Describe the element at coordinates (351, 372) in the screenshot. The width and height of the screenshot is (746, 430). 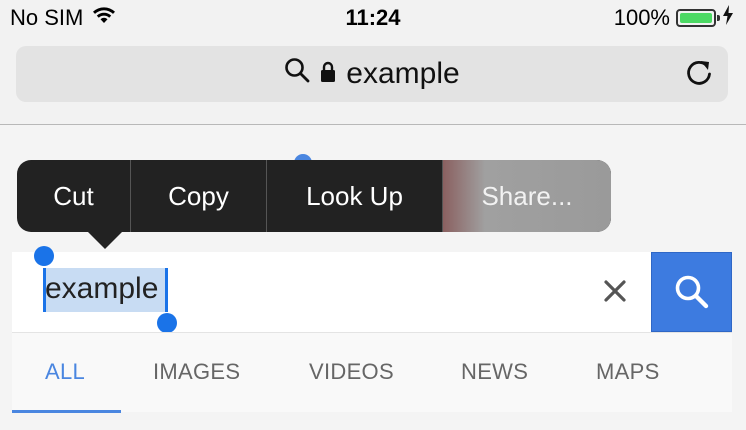
I see `tab-videos: VIDEOS` at that location.